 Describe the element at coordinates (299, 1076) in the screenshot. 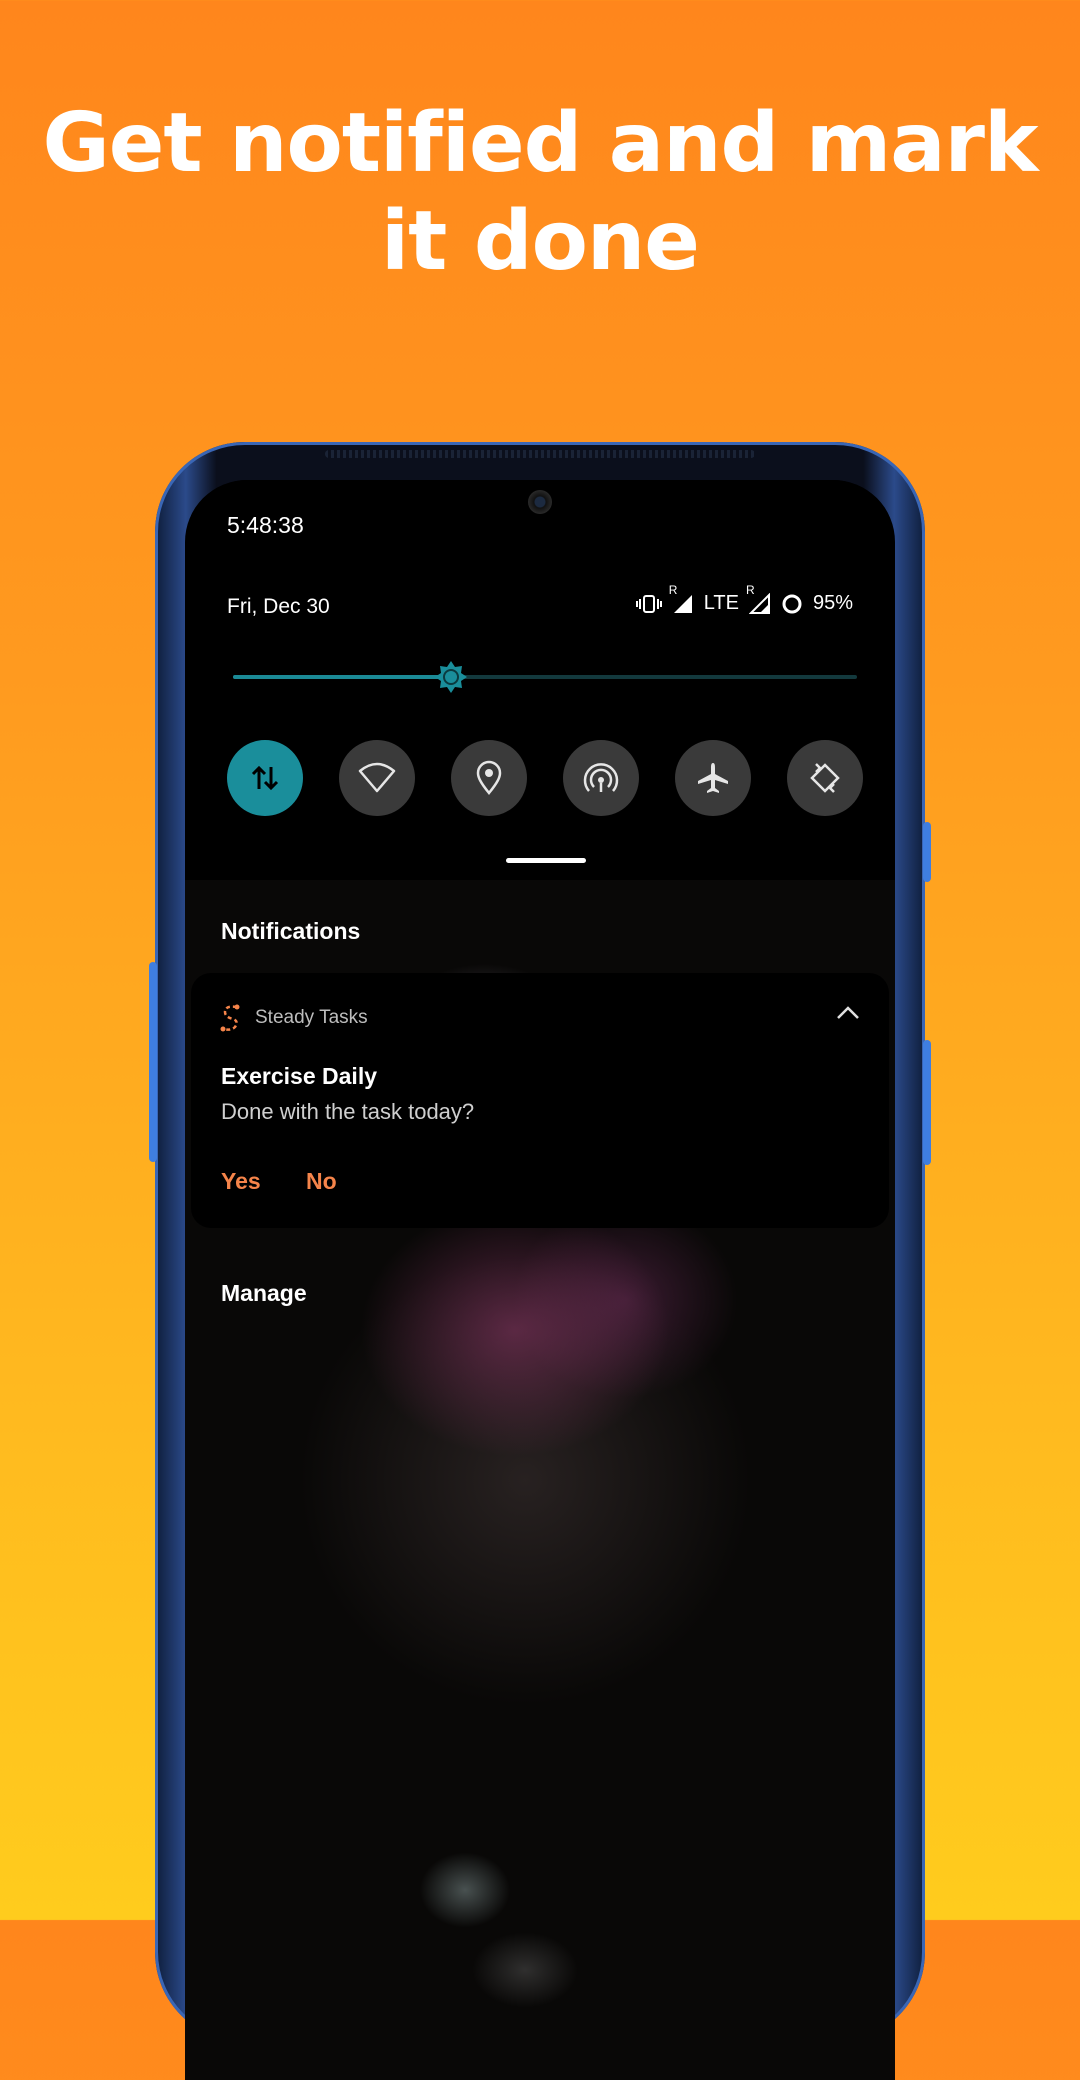

I see `notification-title: Exercise Daily` at that location.